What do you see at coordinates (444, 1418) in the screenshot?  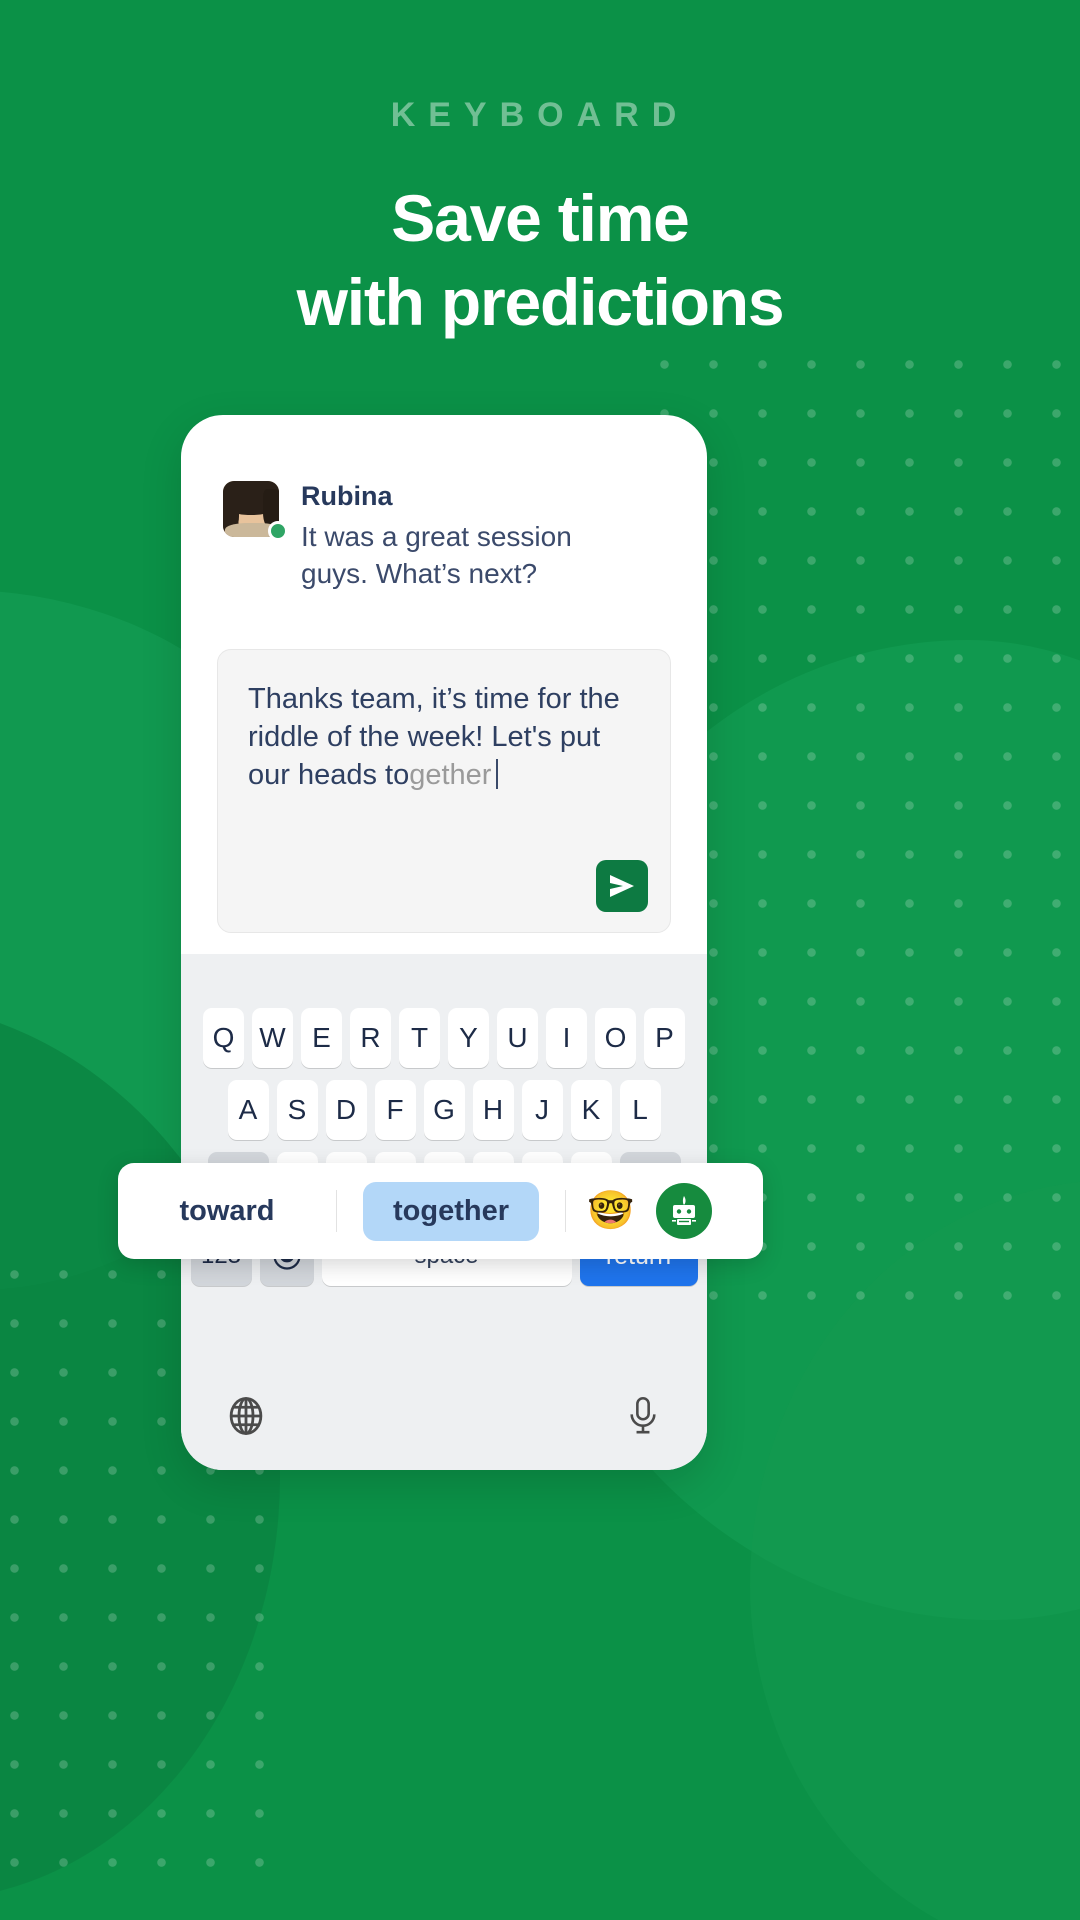 I see `keyboard-bottom-bar` at bounding box center [444, 1418].